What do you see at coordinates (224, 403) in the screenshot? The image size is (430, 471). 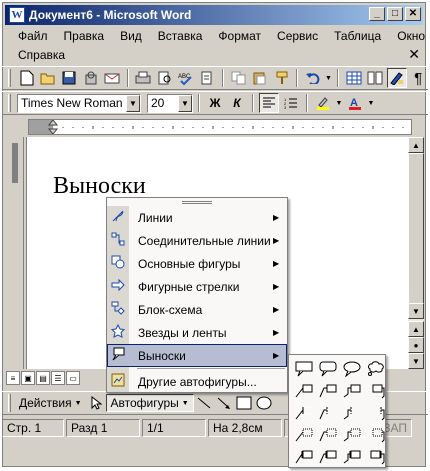 I see `arrow-icon` at bounding box center [224, 403].